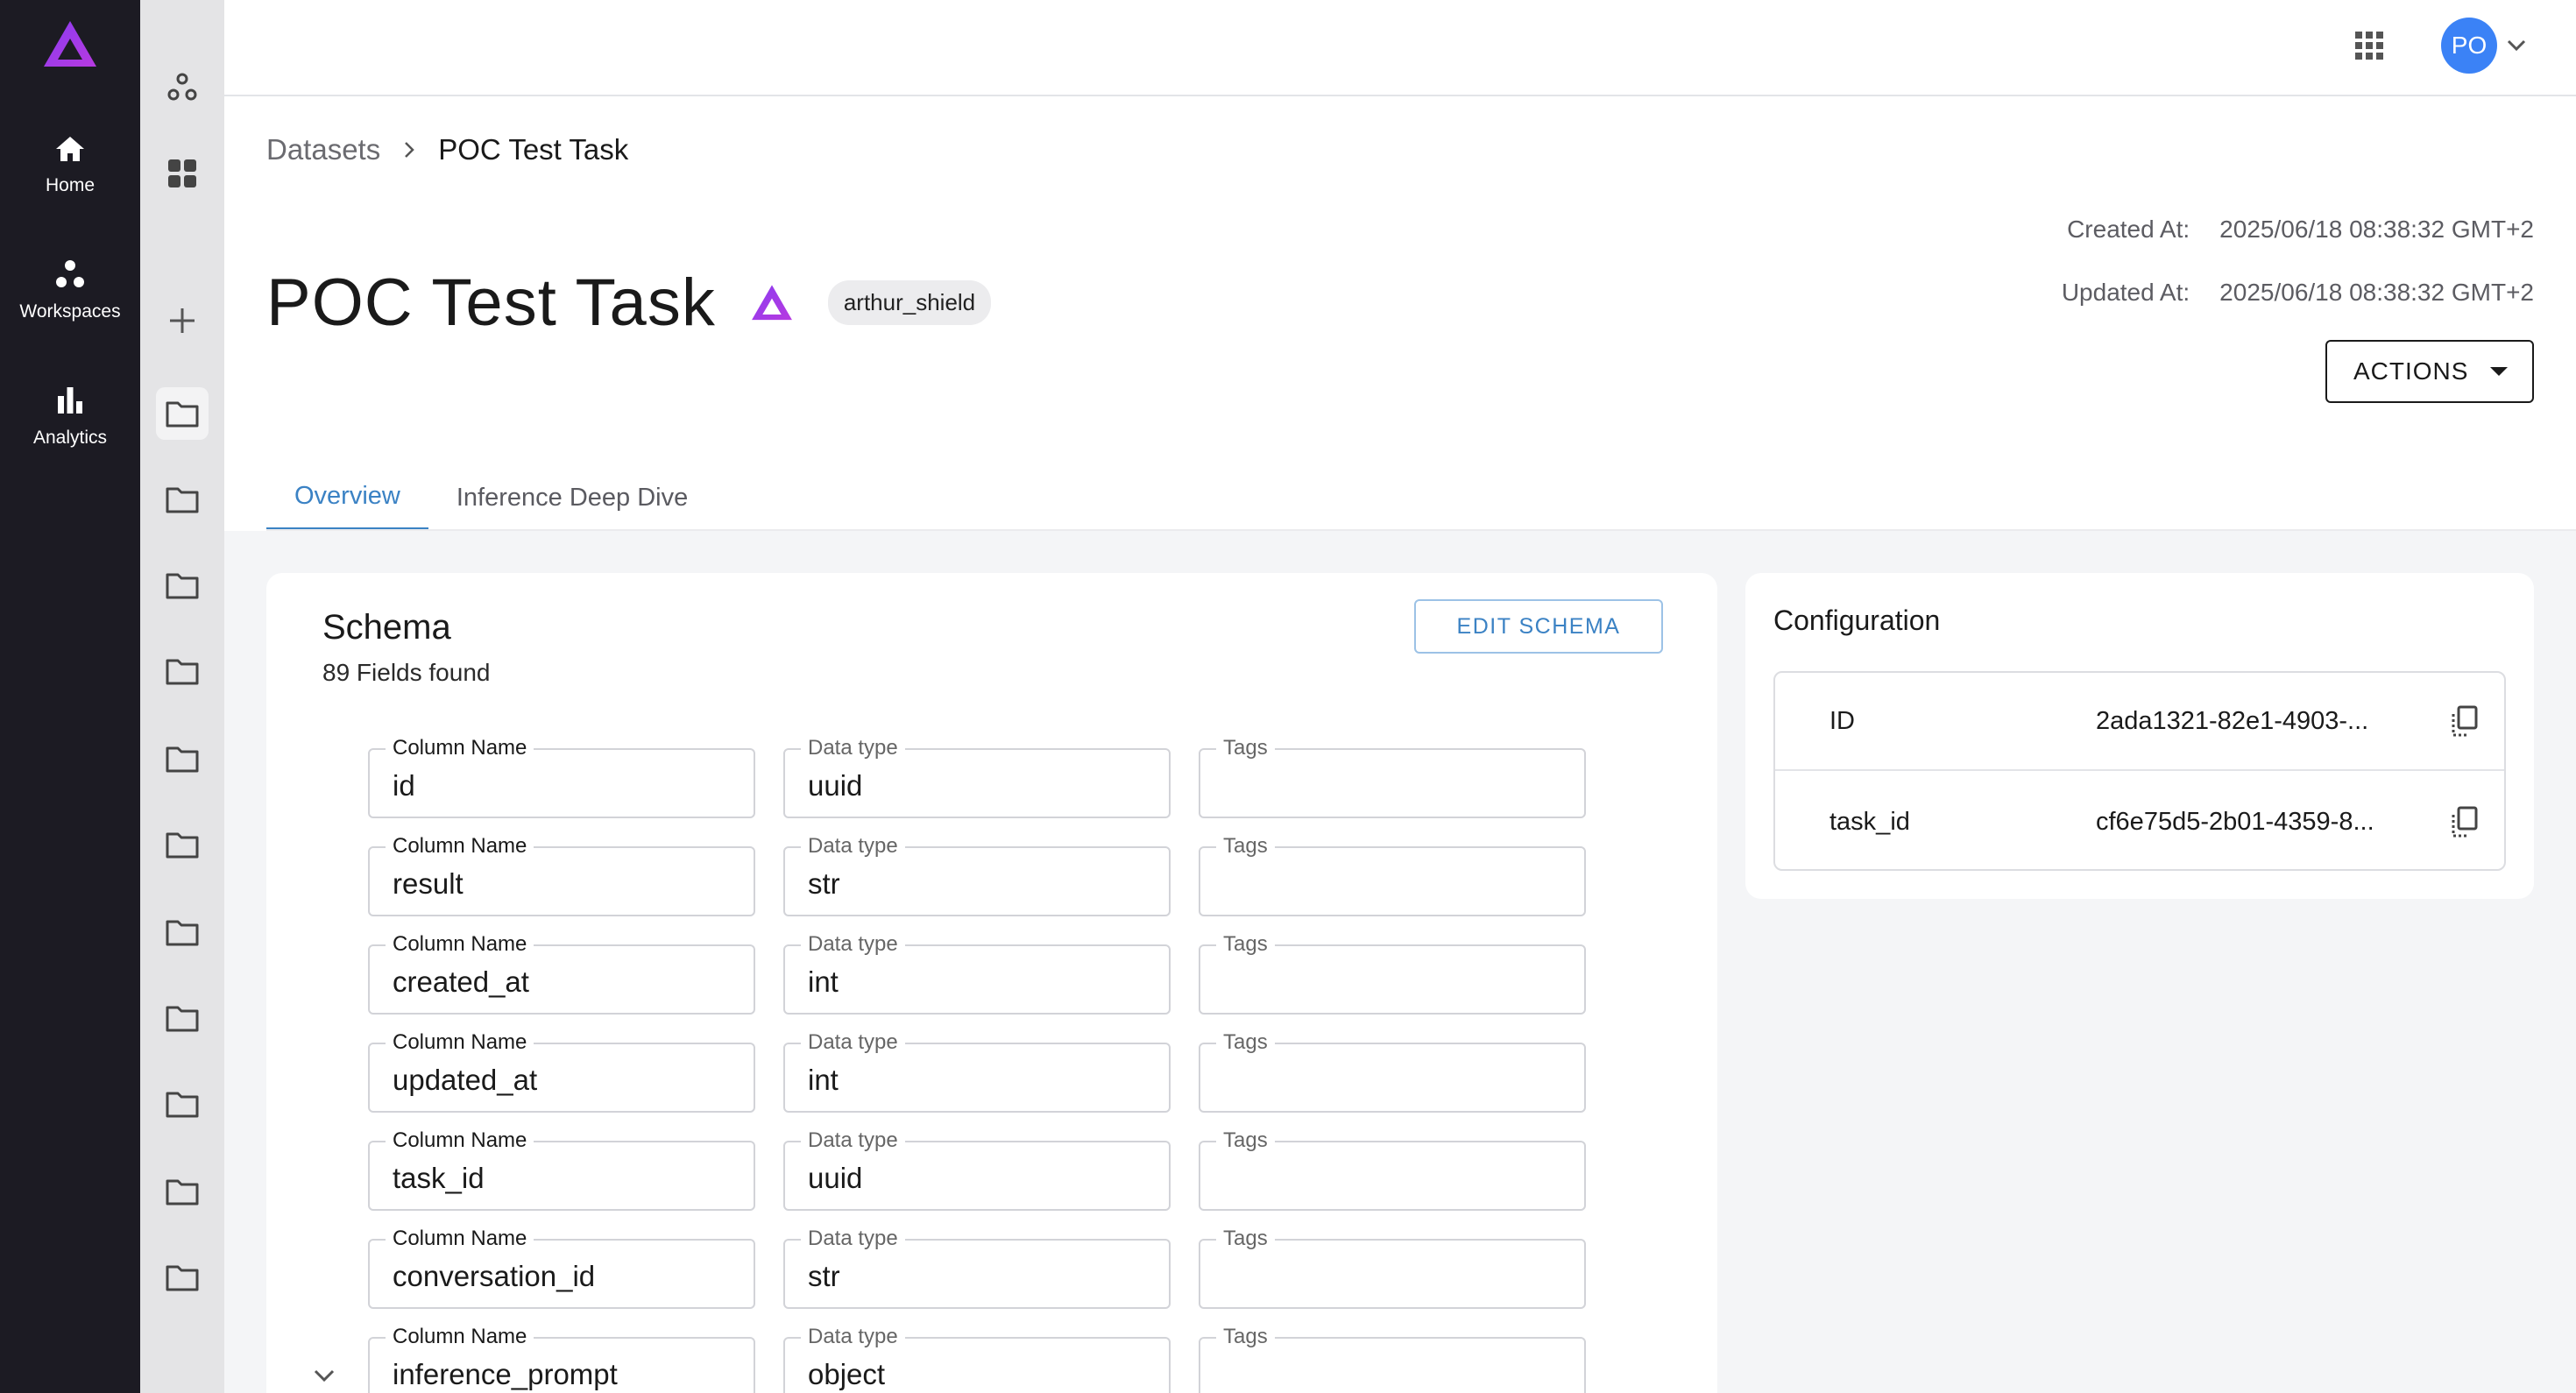  I want to click on rail-add-button, so click(182, 321).